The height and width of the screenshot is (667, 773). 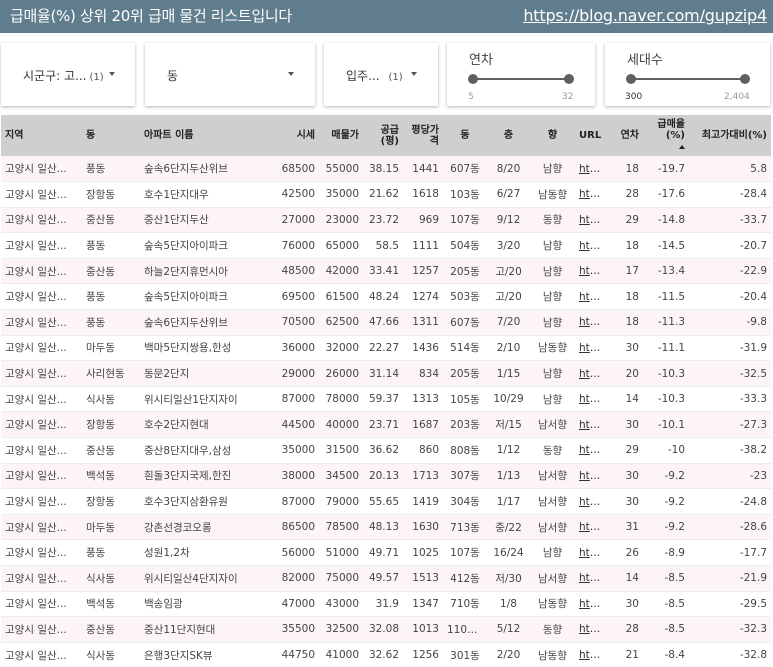 What do you see at coordinates (508, 135) in the screenshot?
I see `col-header-floor: 층` at bounding box center [508, 135].